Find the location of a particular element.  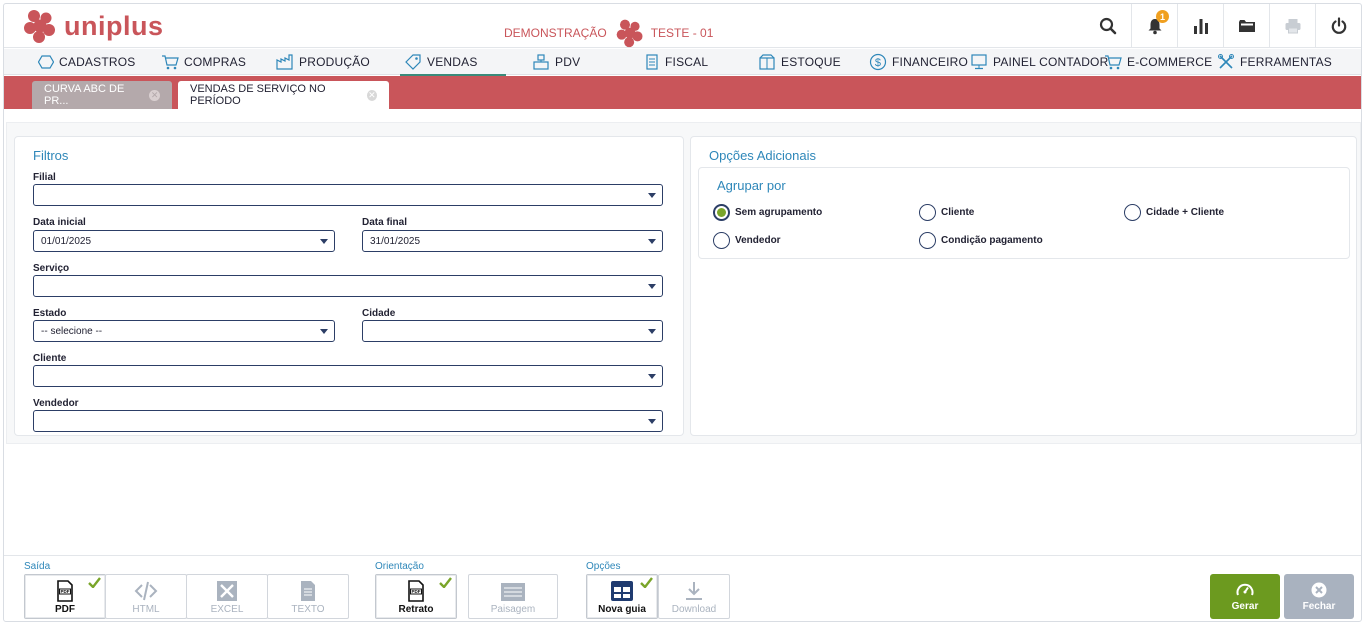

menu-item-e-commerce: E-COMMERCE is located at coordinates (1158, 62).